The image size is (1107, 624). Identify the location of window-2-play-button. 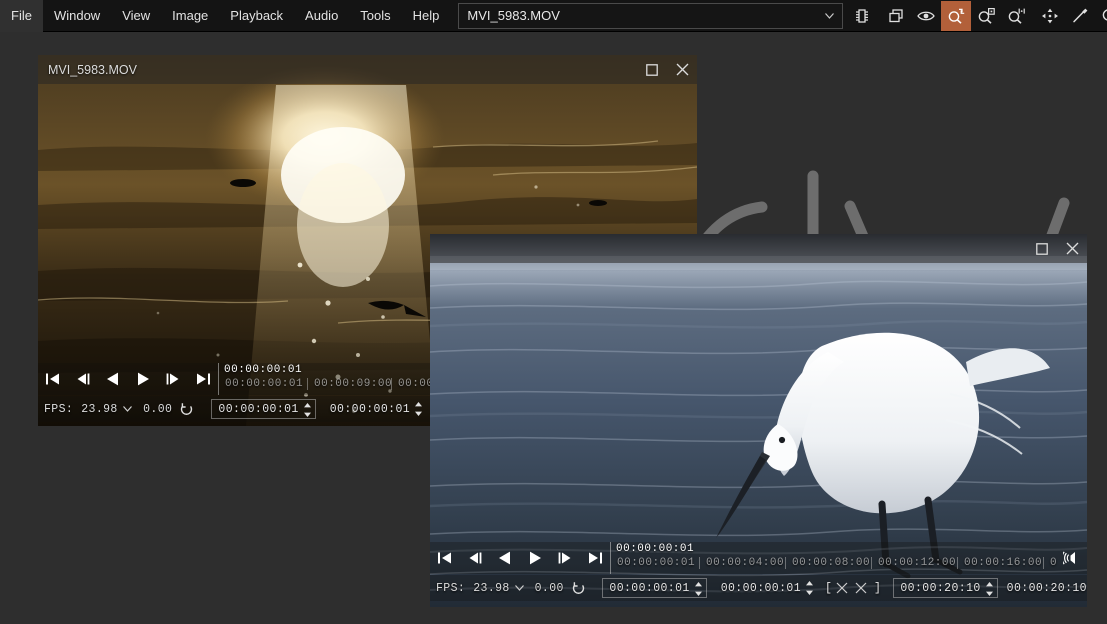
(535, 558).